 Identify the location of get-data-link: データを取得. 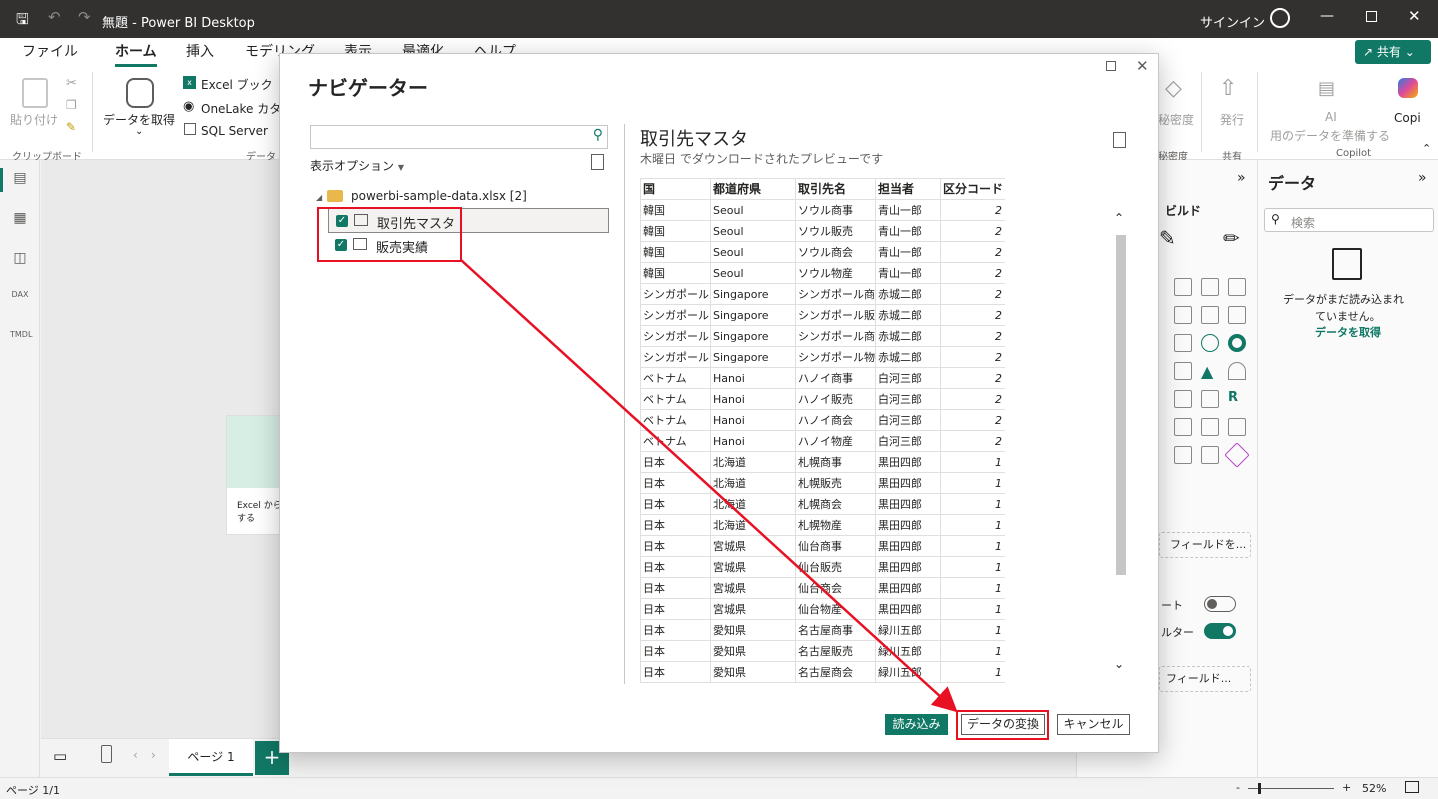
(1348, 332).